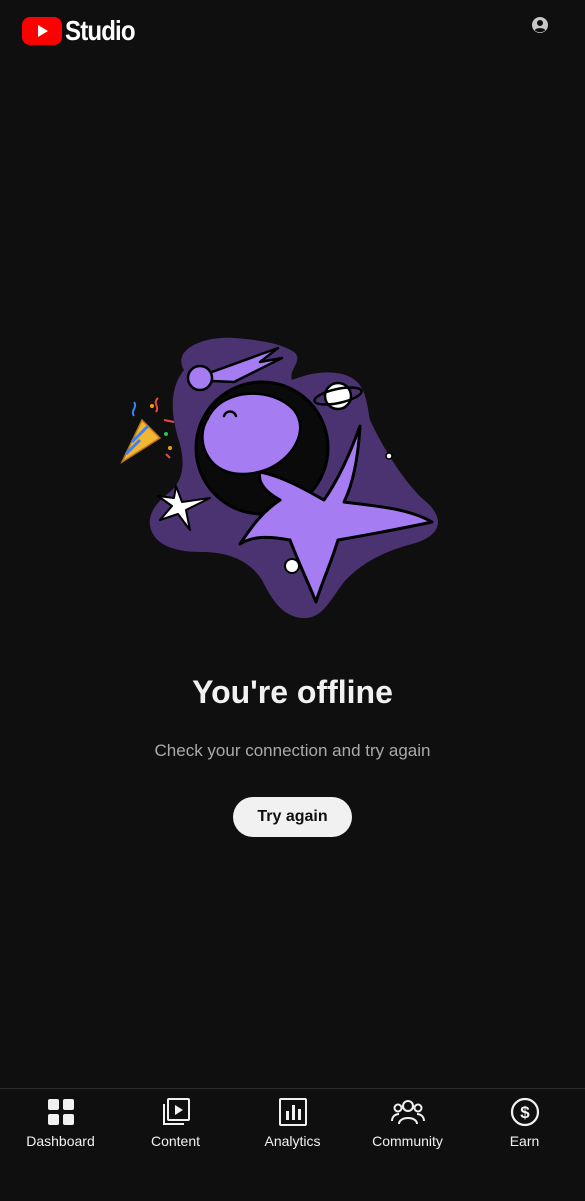 The image size is (585, 1201). Describe the element at coordinates (292, 817) in the screenshot. I see `try-again-button: Try again` at that location.